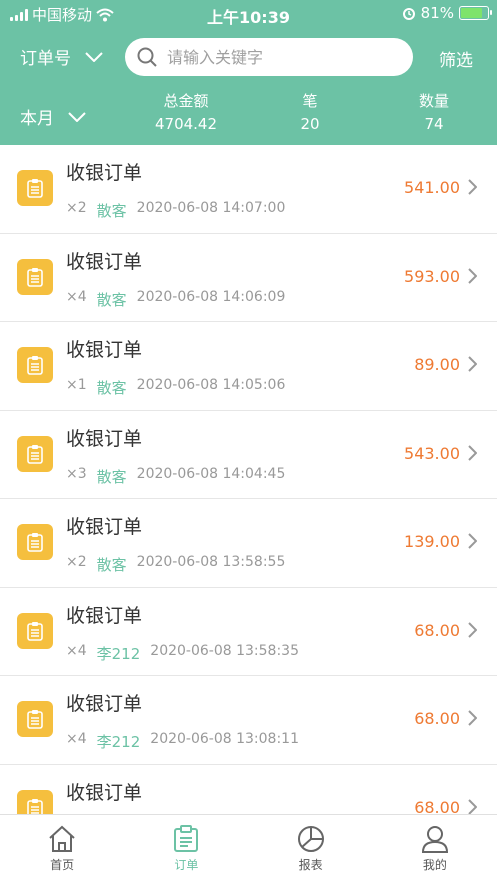  I want to click on filter-button: 筛选, so click(456, 58).